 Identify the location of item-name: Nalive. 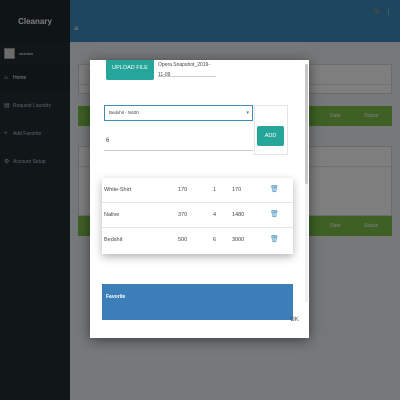
(112, 215).